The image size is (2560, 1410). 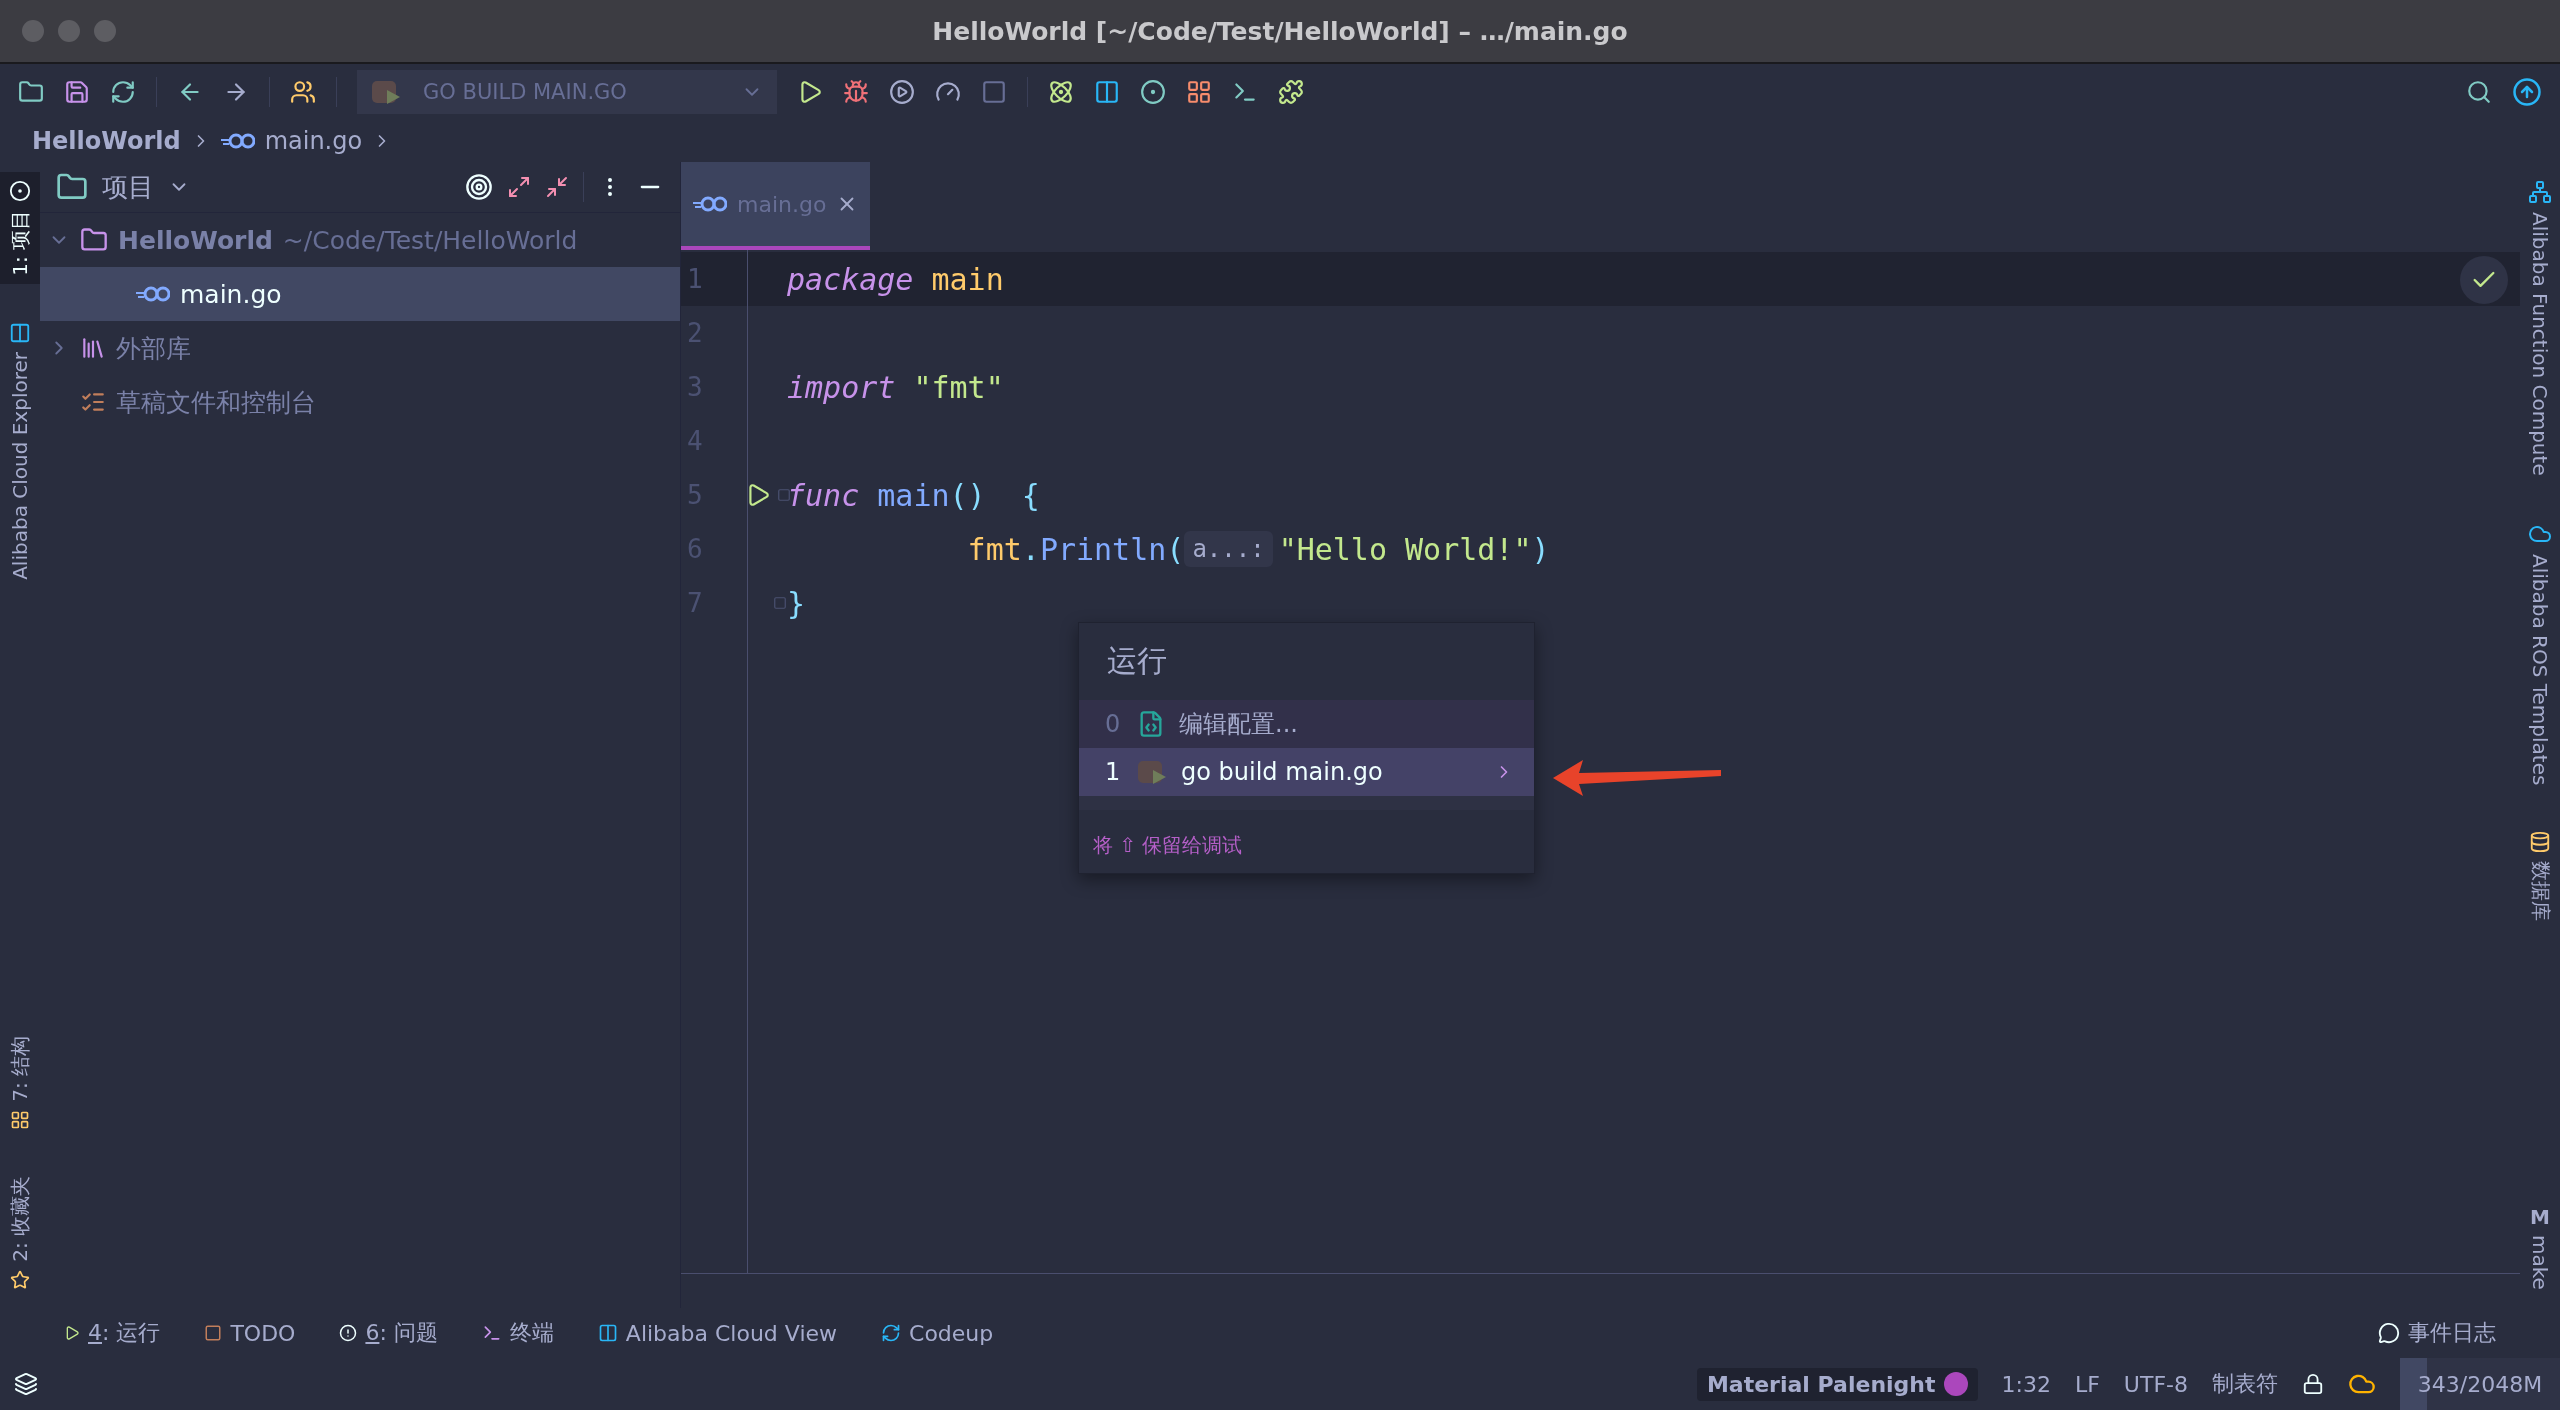 I want to click on sync-icon, so click(x=123, y=92).